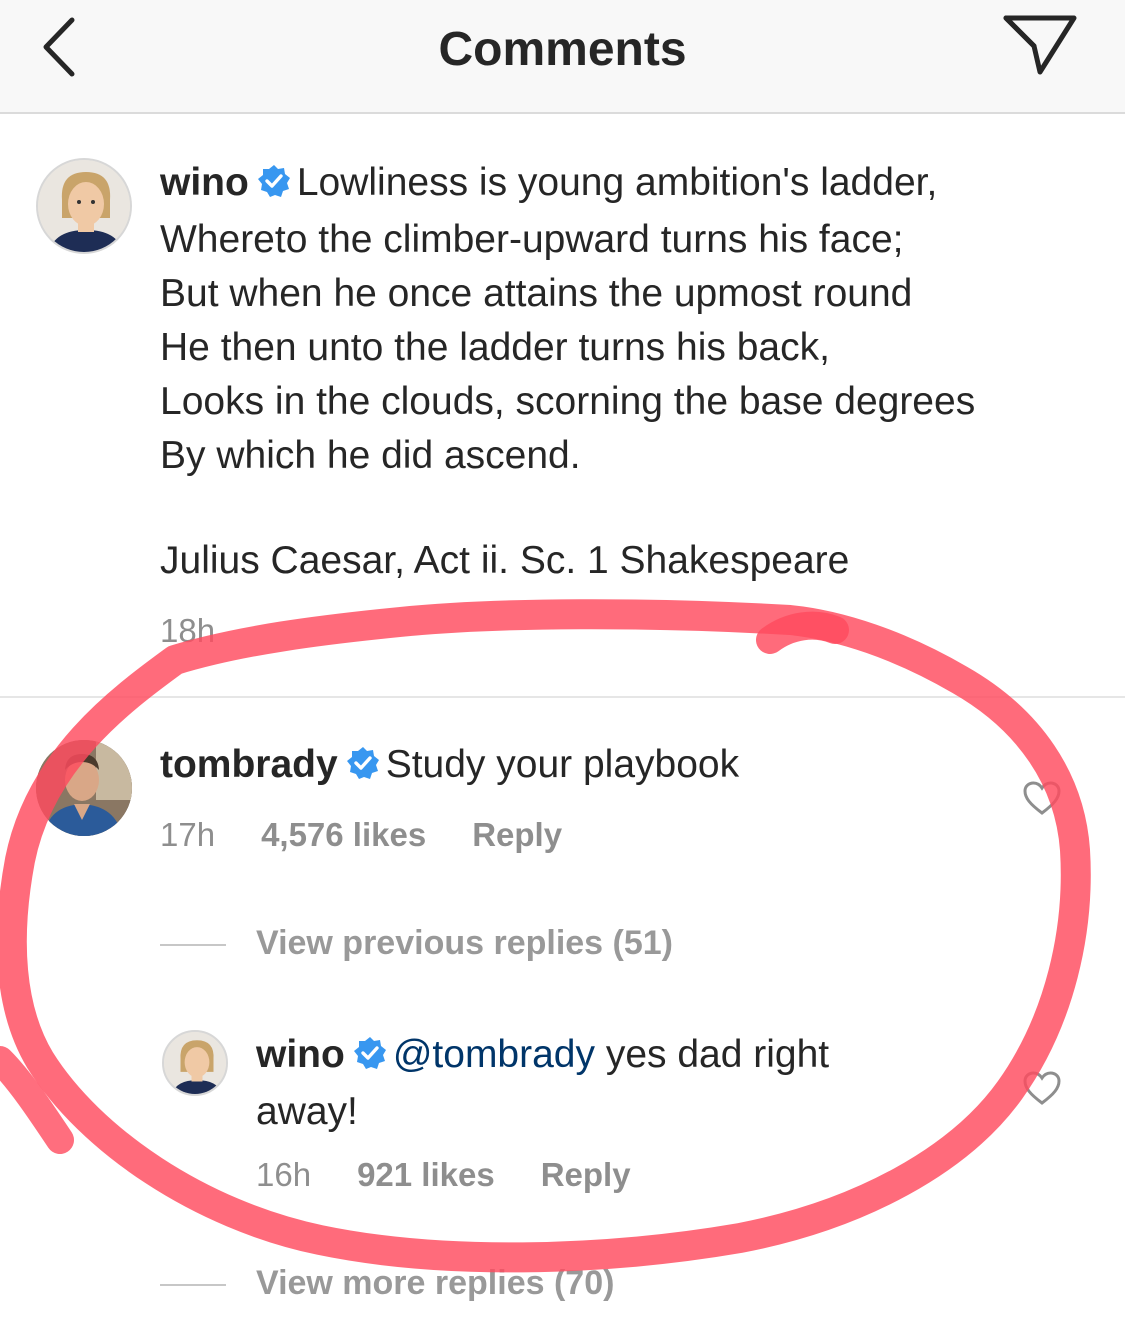 The height and width of the screenshot is (1340, 1125). I want to click on comment-body: Study your playbook, so click(562, 764).